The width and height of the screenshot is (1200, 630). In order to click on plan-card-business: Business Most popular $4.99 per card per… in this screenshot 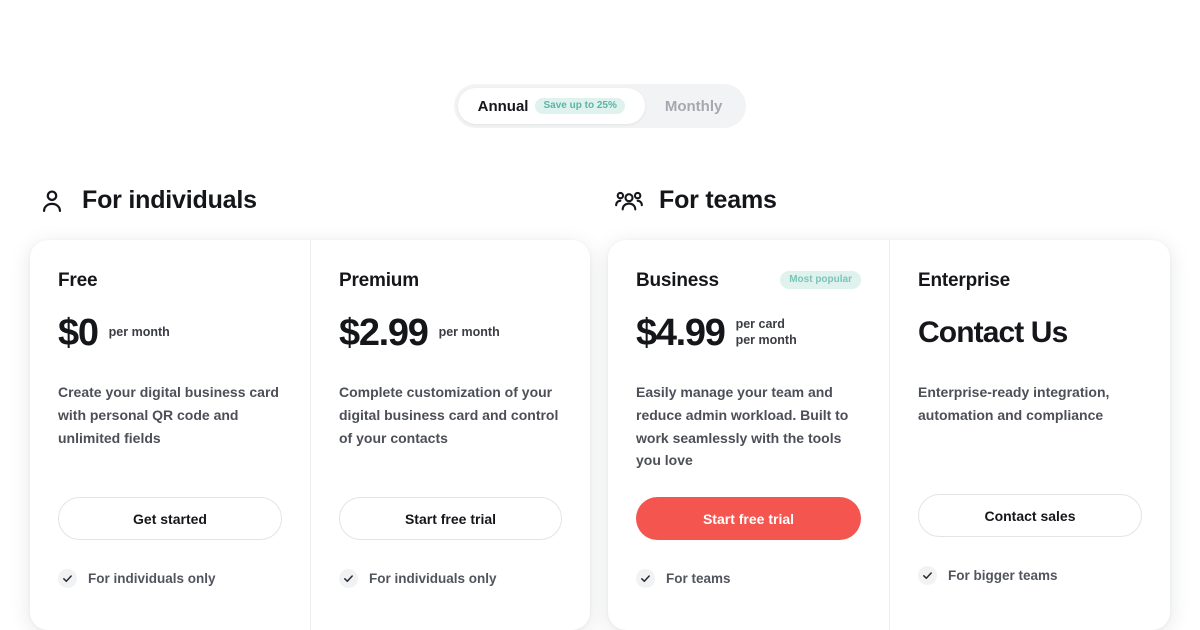, I will do `click(748, 435)`.